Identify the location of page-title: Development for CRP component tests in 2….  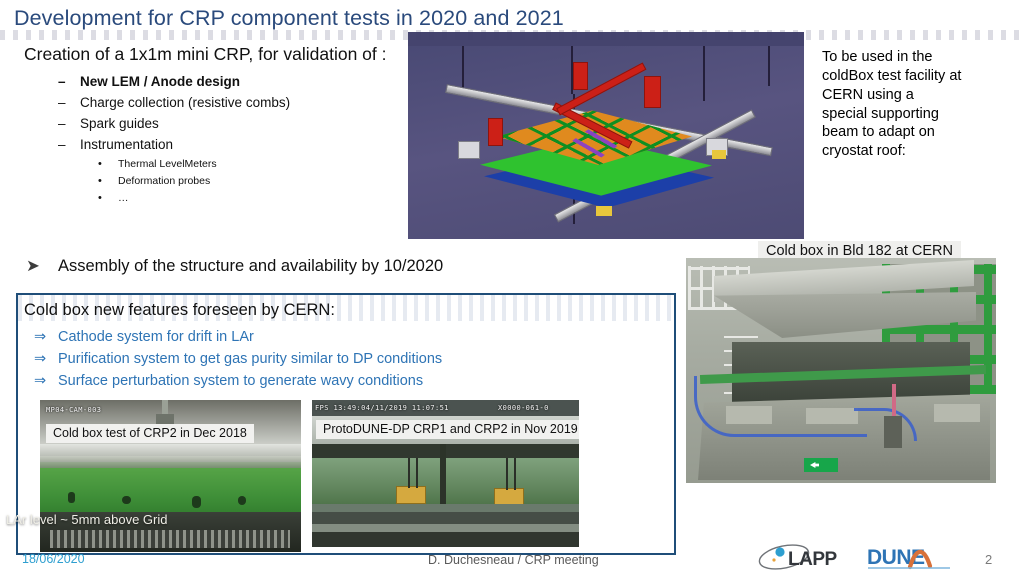
(289, 18).